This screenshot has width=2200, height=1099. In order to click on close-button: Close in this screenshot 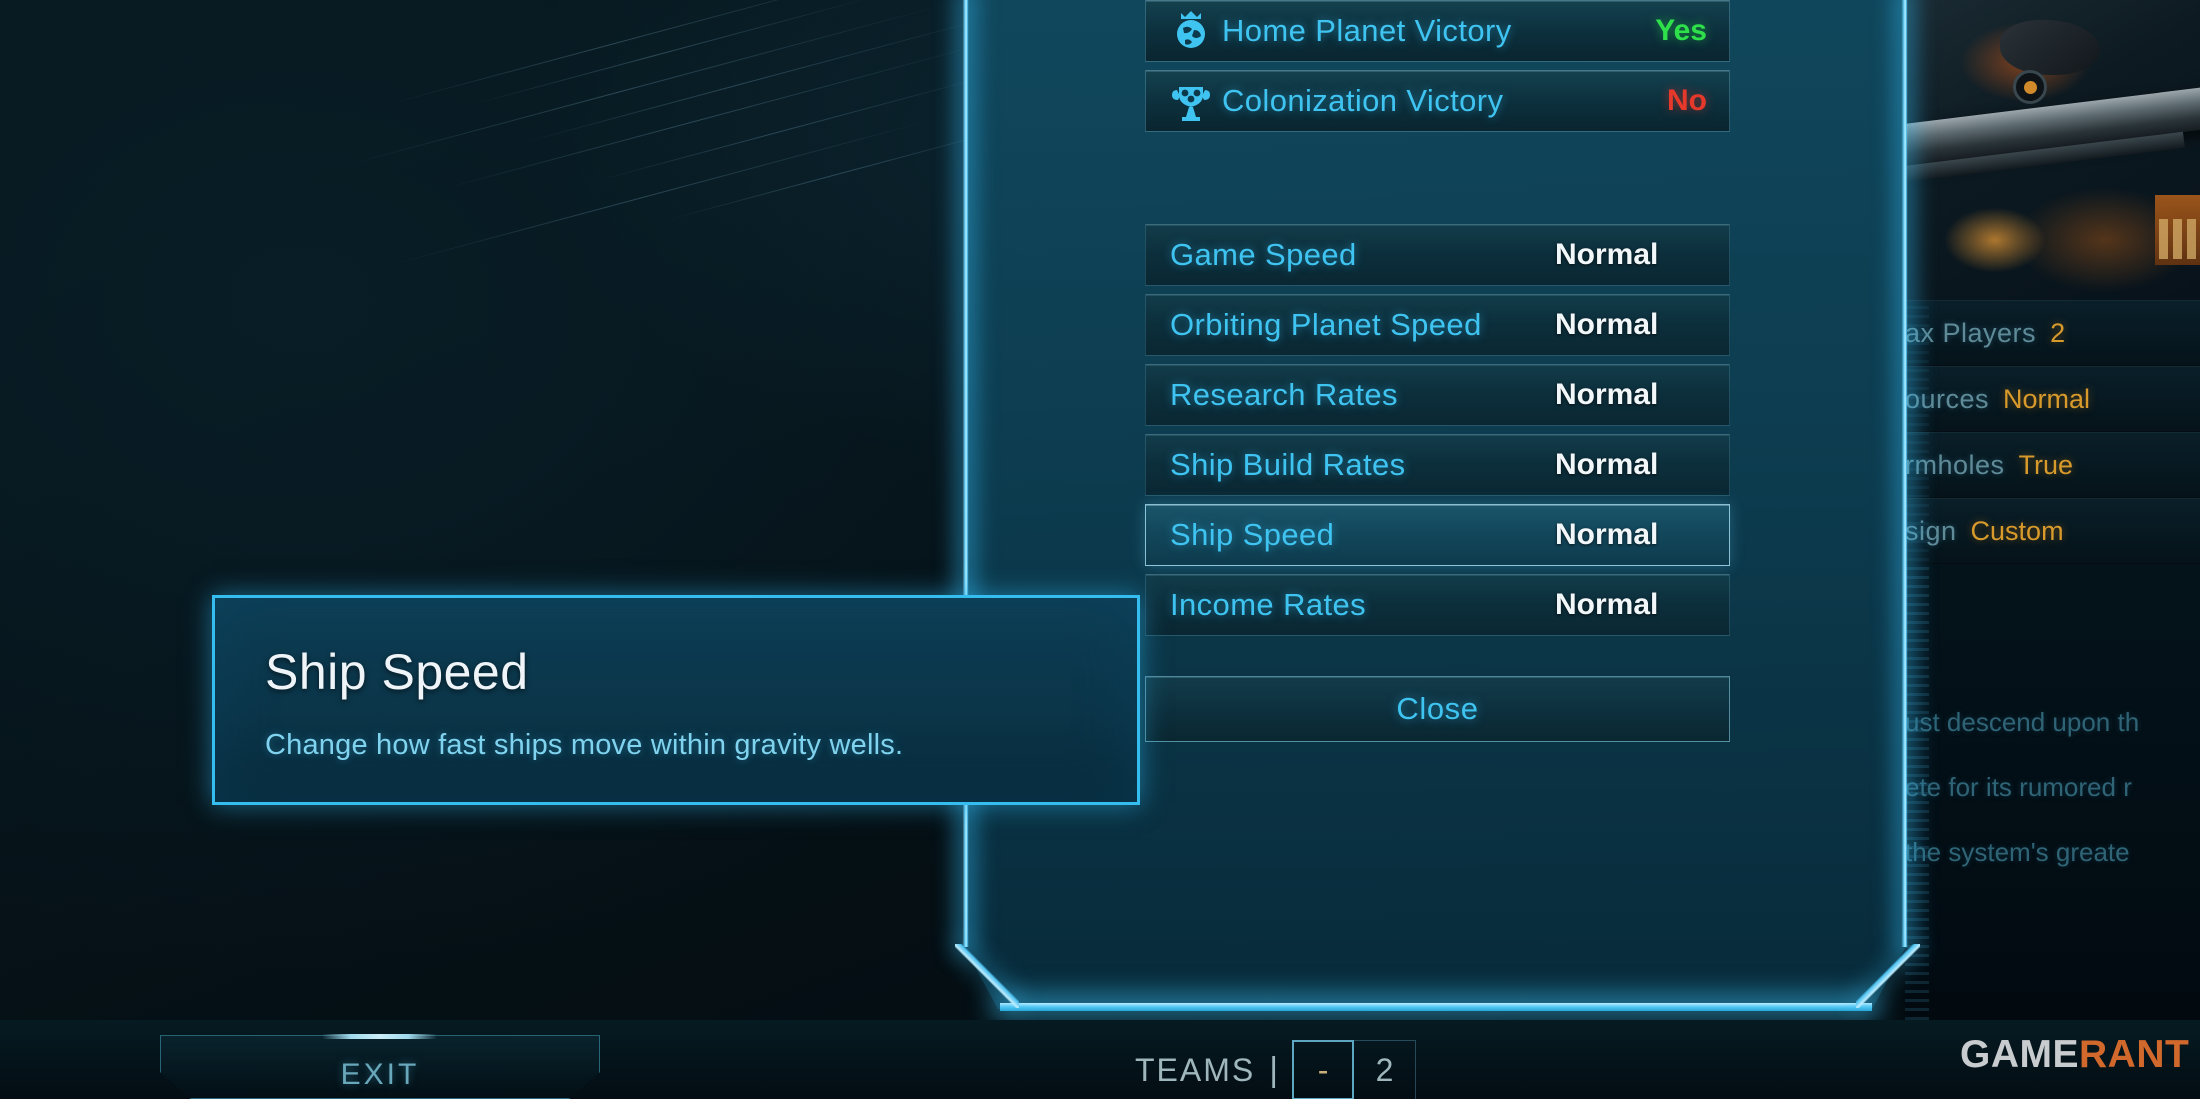, I will do `click(1437, 709)`.